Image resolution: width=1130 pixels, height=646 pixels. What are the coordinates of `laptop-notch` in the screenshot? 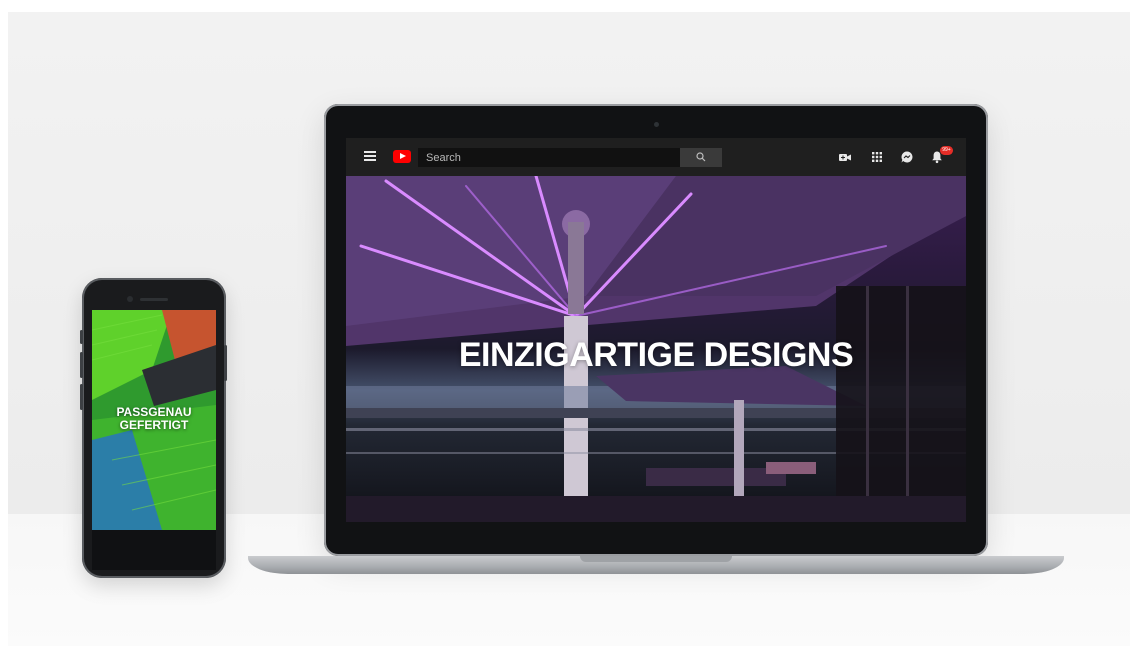 It's located at (656, 559).